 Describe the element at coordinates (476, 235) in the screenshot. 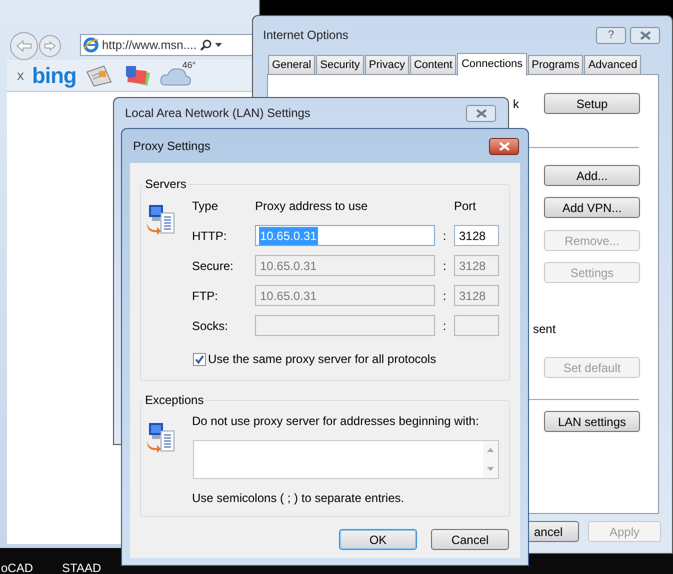

I see `port-field: 3128` at that location.